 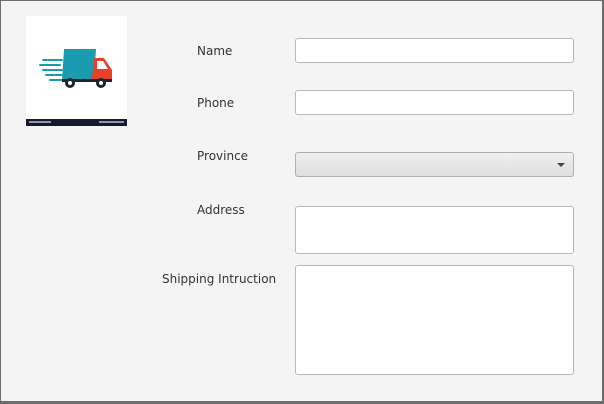 What do you see at coordinates (215, 51) in the screenshot?
I see `name-label: Name` at bounding box center [215, 51].